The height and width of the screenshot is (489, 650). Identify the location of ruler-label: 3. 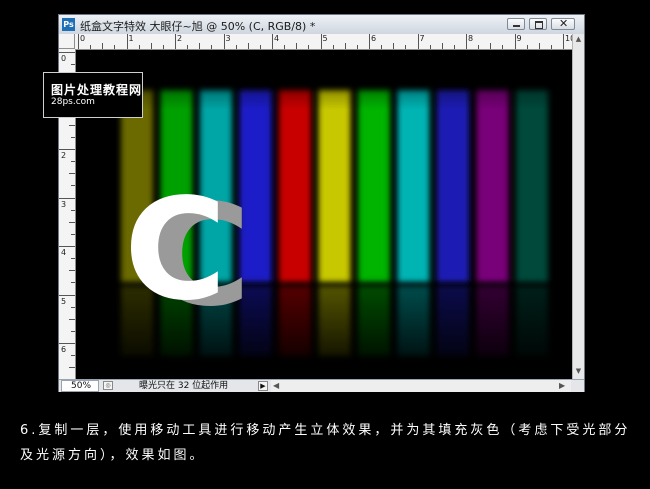
(64, 204).